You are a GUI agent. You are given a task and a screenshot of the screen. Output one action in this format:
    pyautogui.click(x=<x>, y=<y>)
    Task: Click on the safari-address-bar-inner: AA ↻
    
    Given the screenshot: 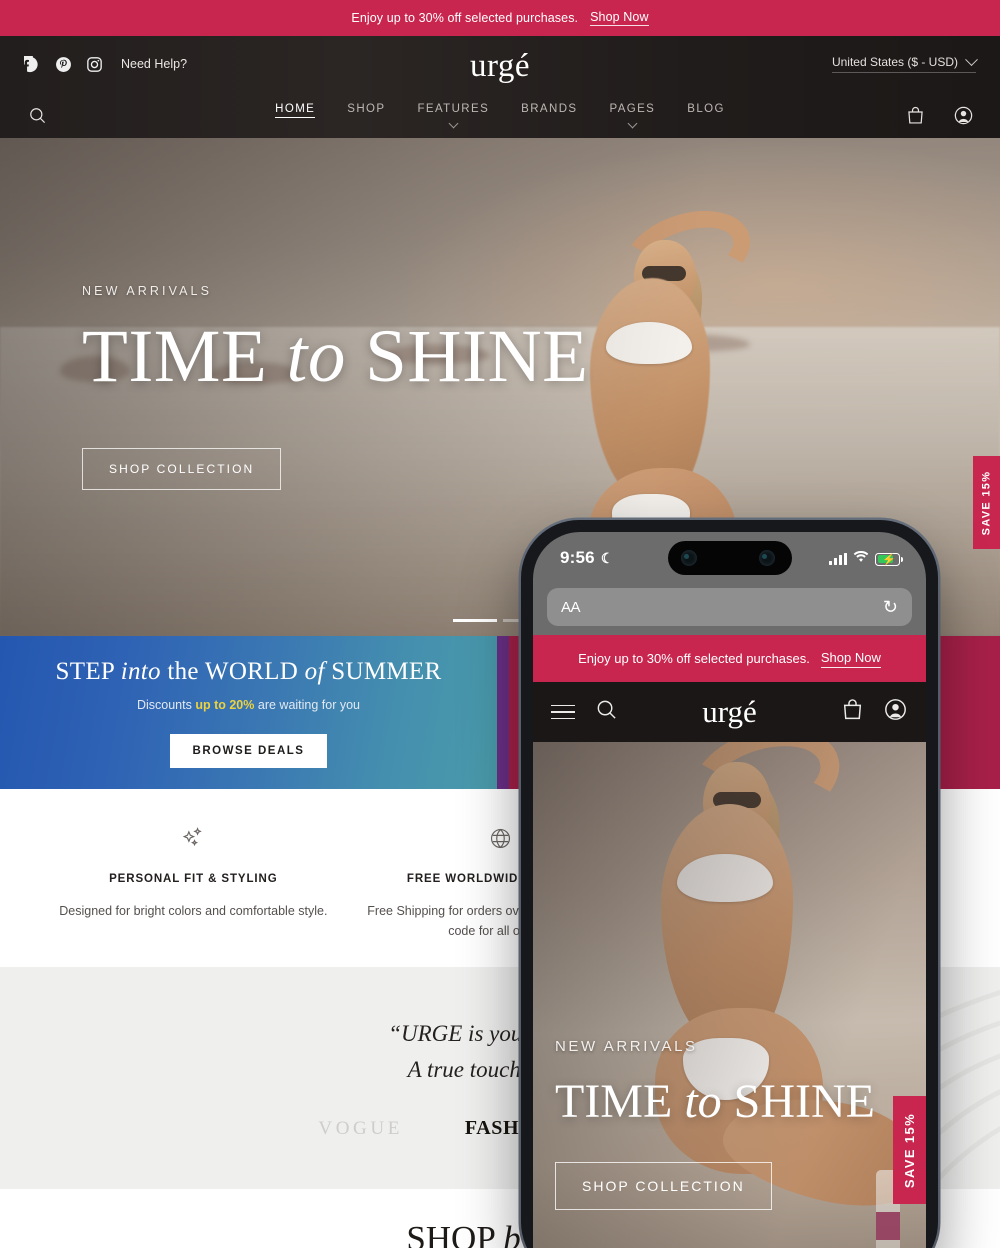 What is the action you would take?
    pyautogui.click(x=729, y=607)
    